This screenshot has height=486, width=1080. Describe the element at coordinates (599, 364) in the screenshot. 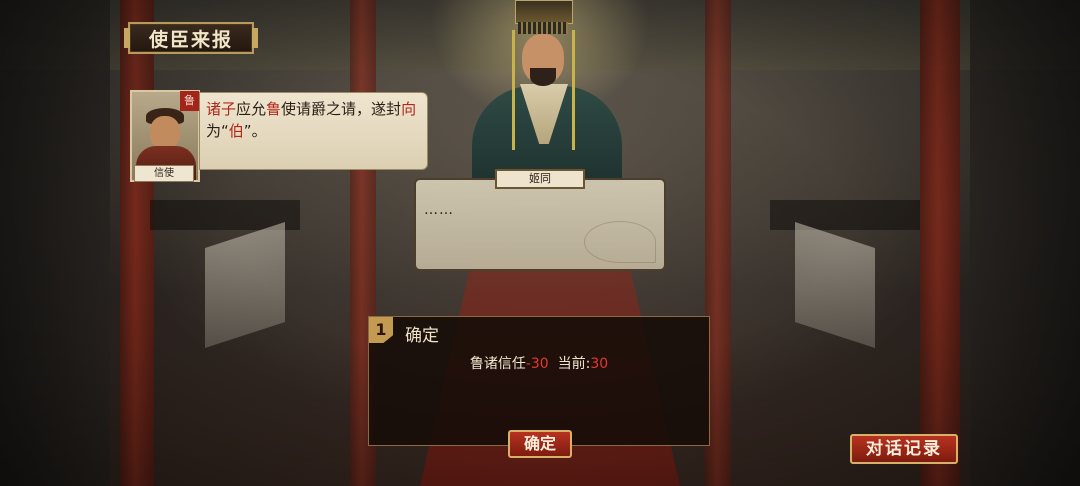

I see `current-value: 30` at that location.